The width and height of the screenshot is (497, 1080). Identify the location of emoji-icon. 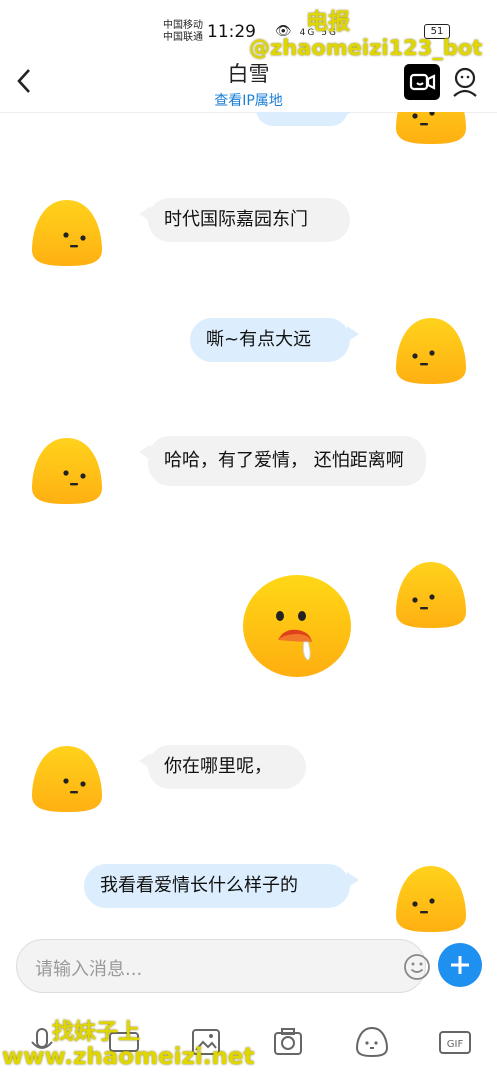
(417, 967).